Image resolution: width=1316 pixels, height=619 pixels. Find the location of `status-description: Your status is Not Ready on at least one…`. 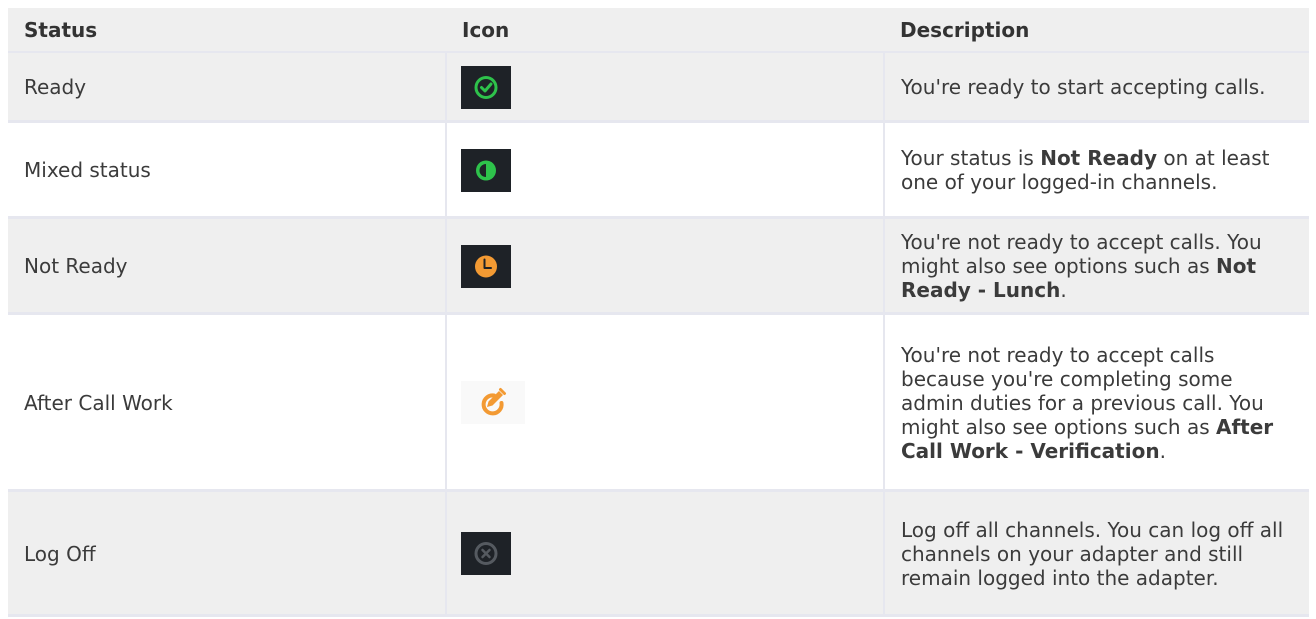

status-description: Your status is Not Ready on at least one… is located at coordinates (1096, 170).